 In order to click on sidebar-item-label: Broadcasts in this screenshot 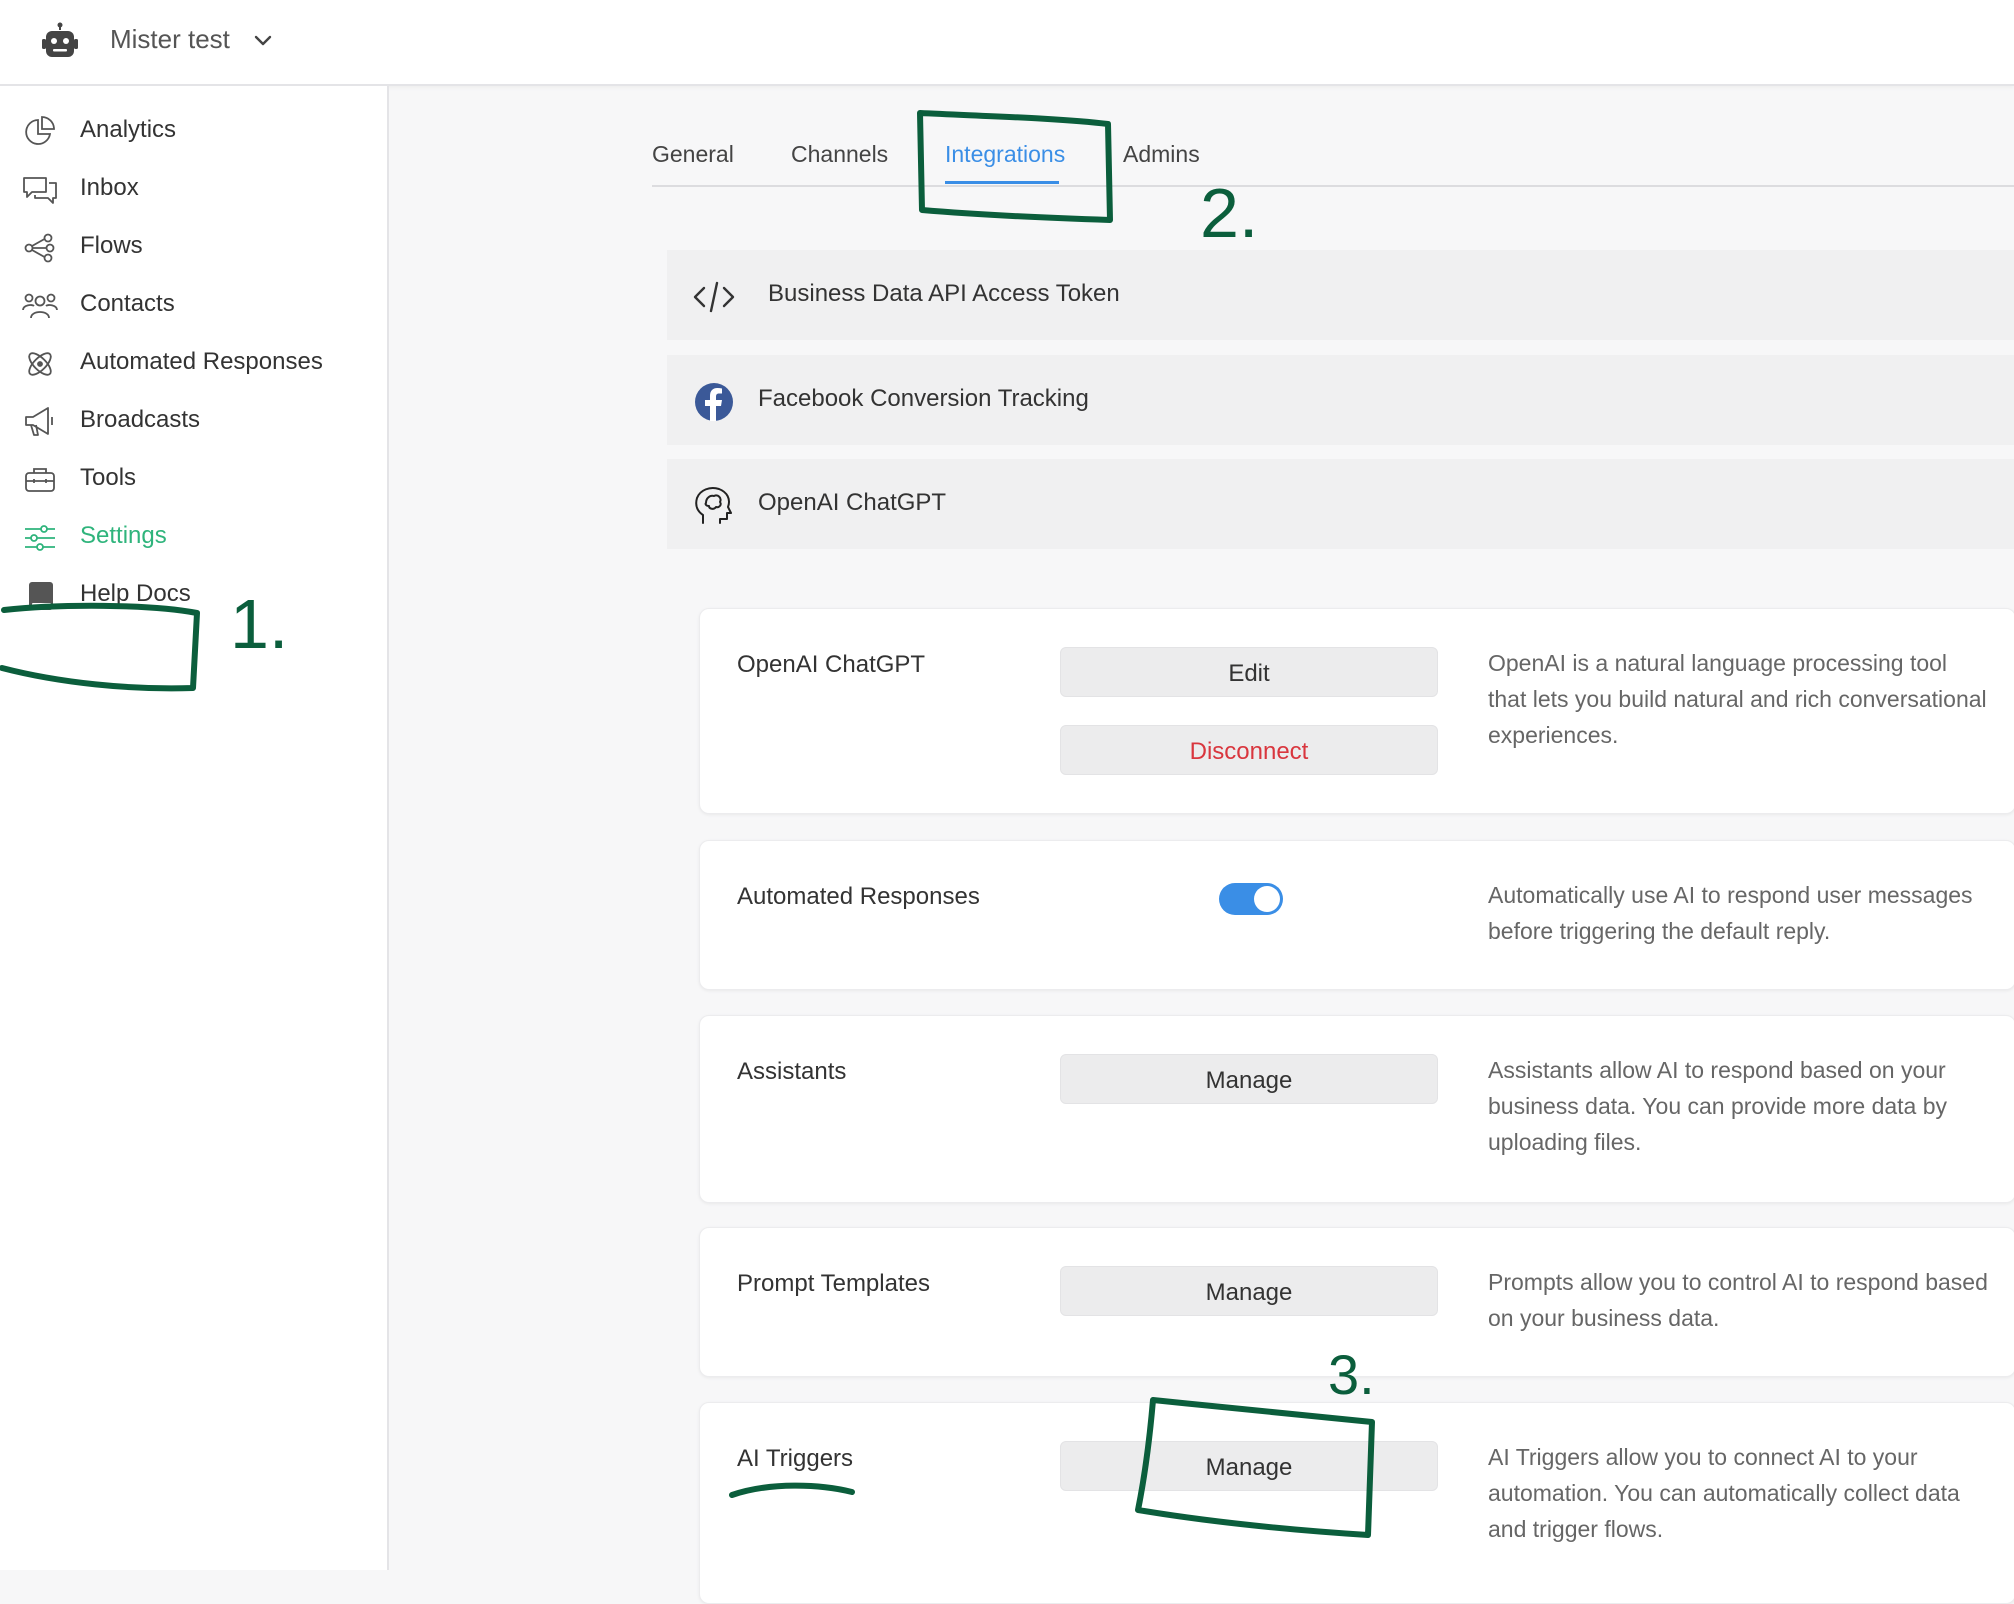, I will do `click(140, 419)`.